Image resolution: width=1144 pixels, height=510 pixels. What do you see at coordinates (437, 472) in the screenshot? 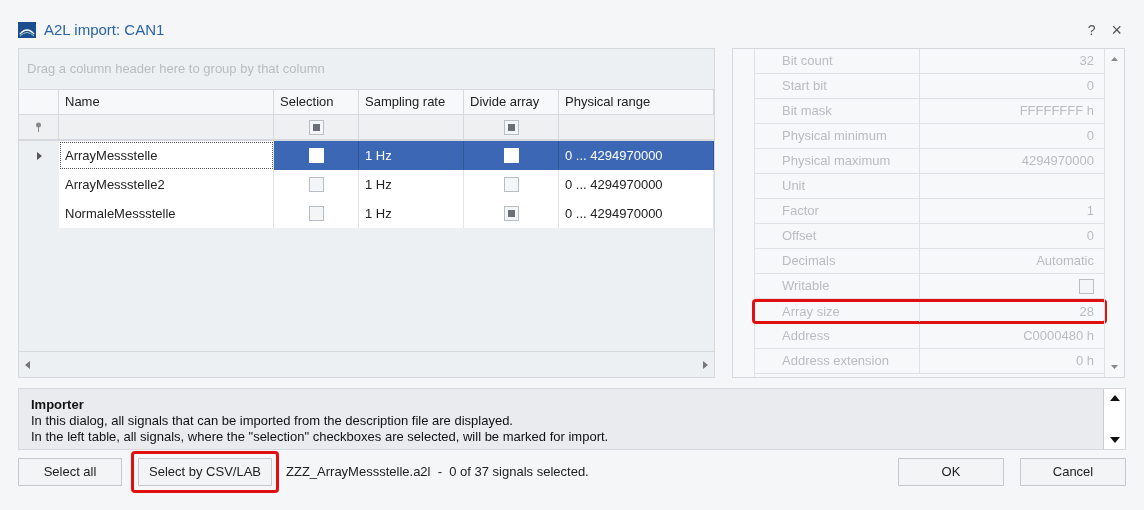
I see `status-text: ZZZ_ArrayMessstelle.a2l - 0 of 37 signals selected.` at bounding box center [437, 472].